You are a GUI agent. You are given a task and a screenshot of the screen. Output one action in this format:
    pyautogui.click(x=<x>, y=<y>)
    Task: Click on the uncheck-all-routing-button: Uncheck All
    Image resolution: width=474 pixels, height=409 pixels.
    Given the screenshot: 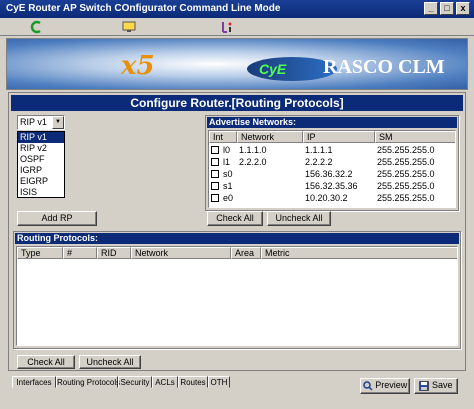 What is the action you would take?
    pyautogui.click(x=110, y=362)
    